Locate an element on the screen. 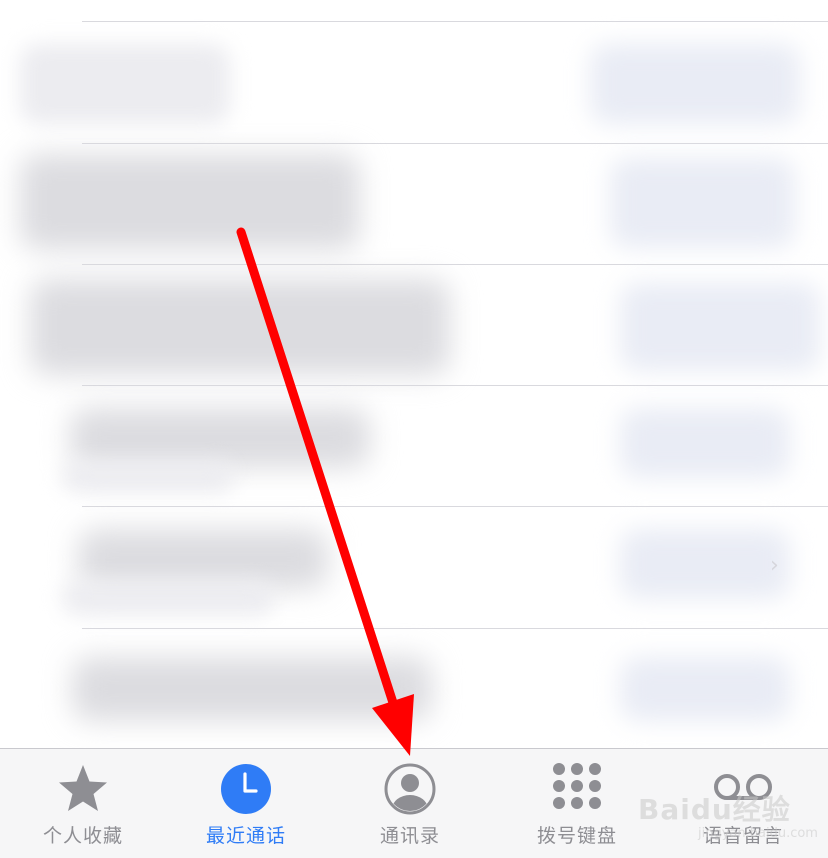 The image size is (828, 858). tab-recents-label: 最近通话 is located at coordinates (245, 836).